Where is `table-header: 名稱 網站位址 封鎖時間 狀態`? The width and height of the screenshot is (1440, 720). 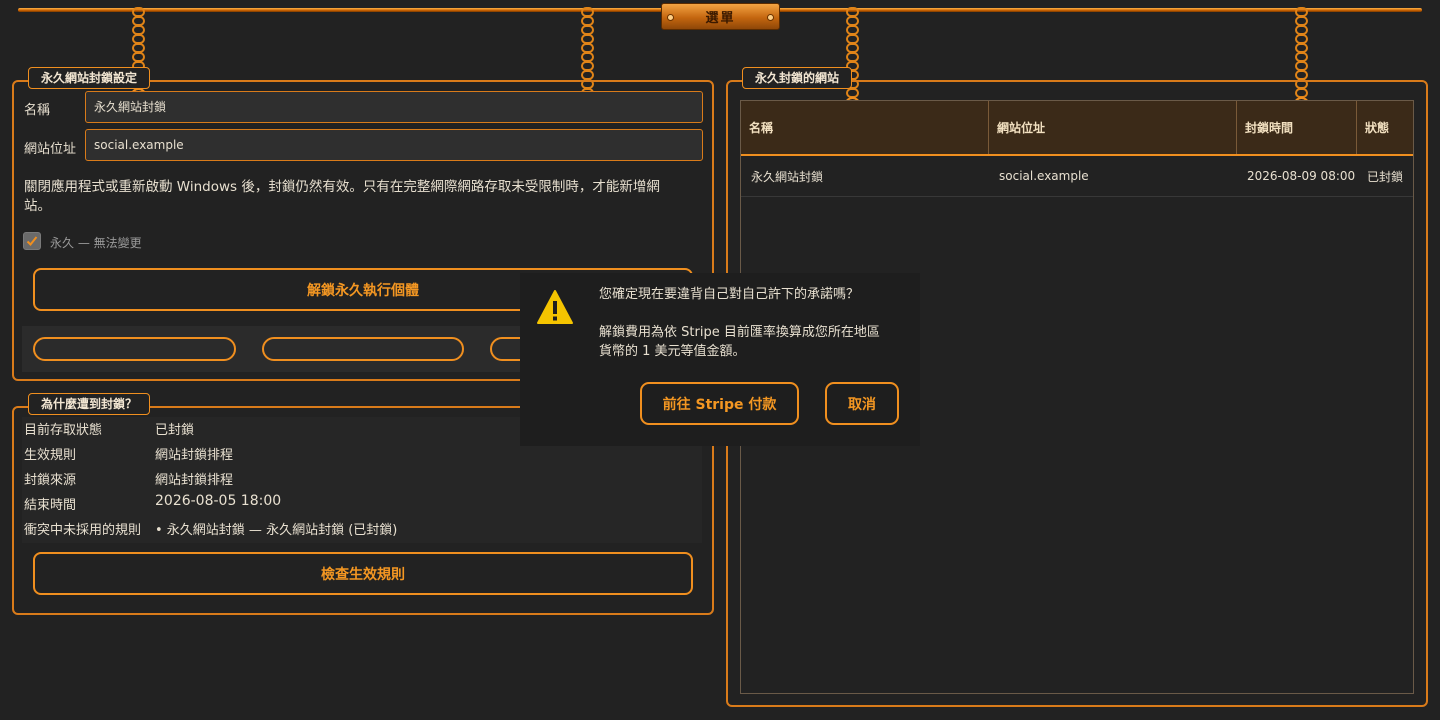
table-header: 名稱 網站位址 封鎖時間 狀態 is located at coordinates (1077, 128).